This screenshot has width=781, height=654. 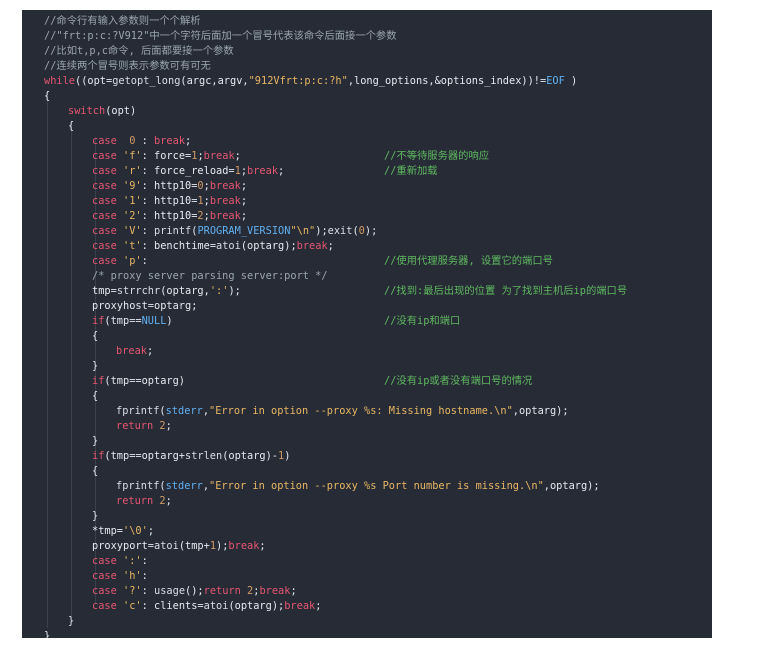 I want to click on code-line: break;, so click(x=134, y=351).